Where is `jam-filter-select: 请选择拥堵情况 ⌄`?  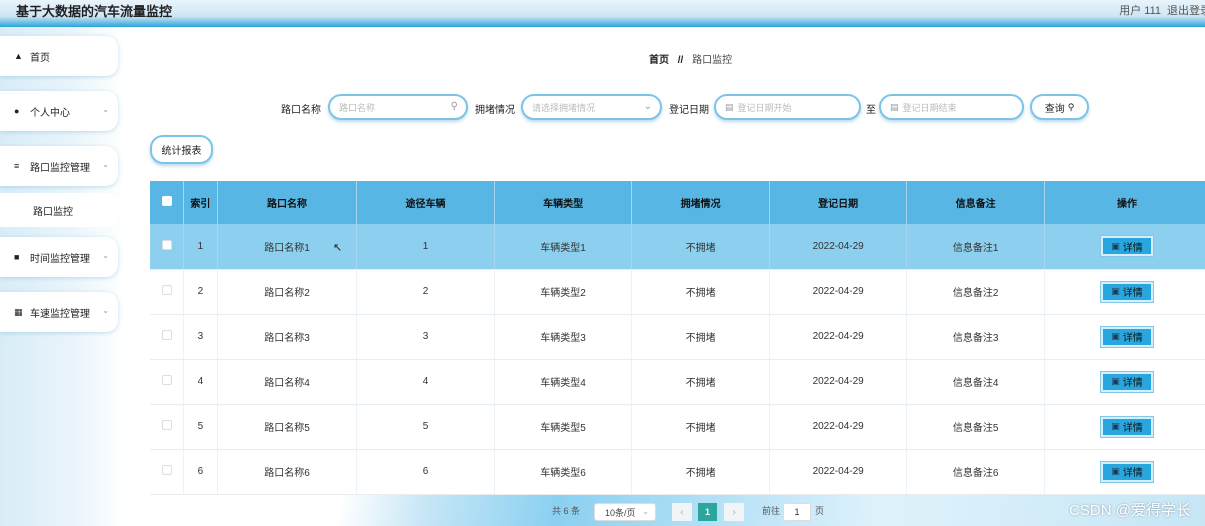 jam-filter-select: 请选择拥堵情况 ⌄ is located at coordinates (591, 107).